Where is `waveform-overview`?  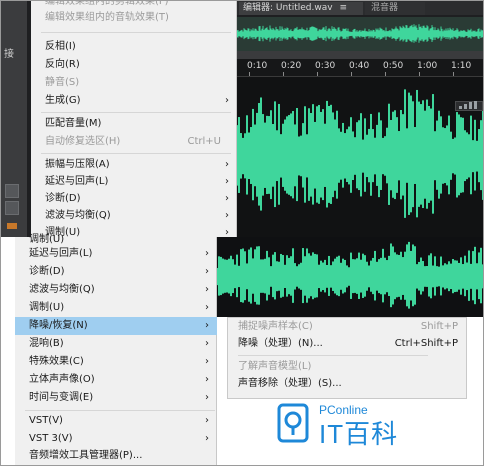
waveform-overview is located at coordinates (360, 34).